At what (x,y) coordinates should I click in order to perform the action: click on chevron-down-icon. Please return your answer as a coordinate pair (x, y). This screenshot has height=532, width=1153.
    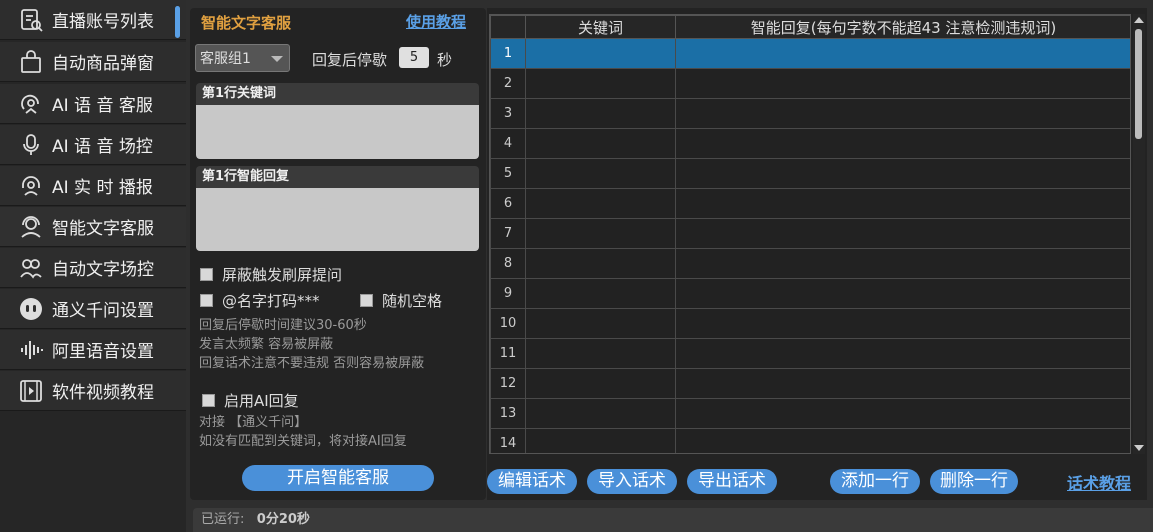
    Looking at the image, I should click on (277, 59).